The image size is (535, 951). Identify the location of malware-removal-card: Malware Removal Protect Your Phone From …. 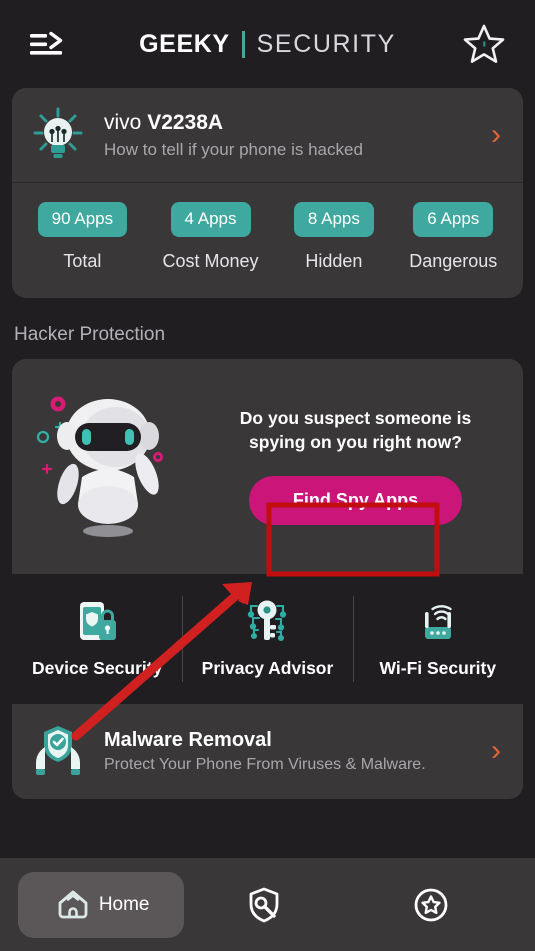
(267, 751).